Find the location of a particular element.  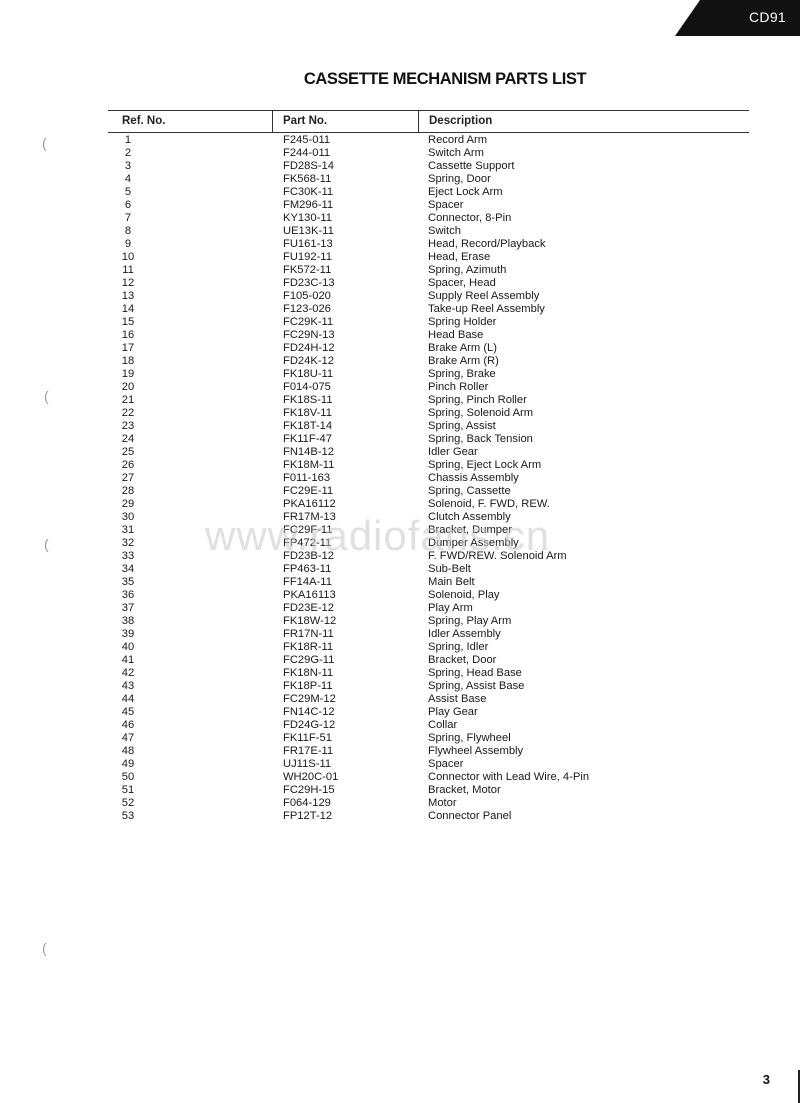

ref-cell: 20 is located at coordinates (128, 387).